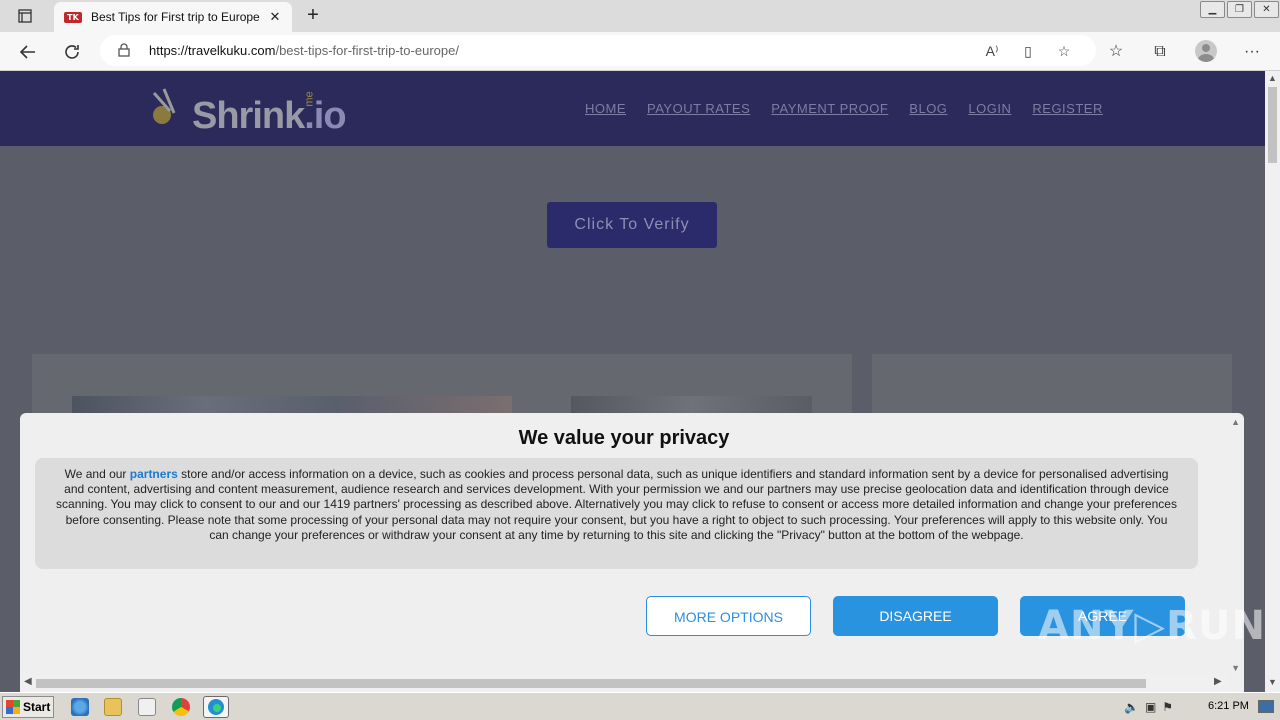  Describe the element at coordinates (1067, 108) in the screenshot. I see `menu-register: REGISTER` at that location.